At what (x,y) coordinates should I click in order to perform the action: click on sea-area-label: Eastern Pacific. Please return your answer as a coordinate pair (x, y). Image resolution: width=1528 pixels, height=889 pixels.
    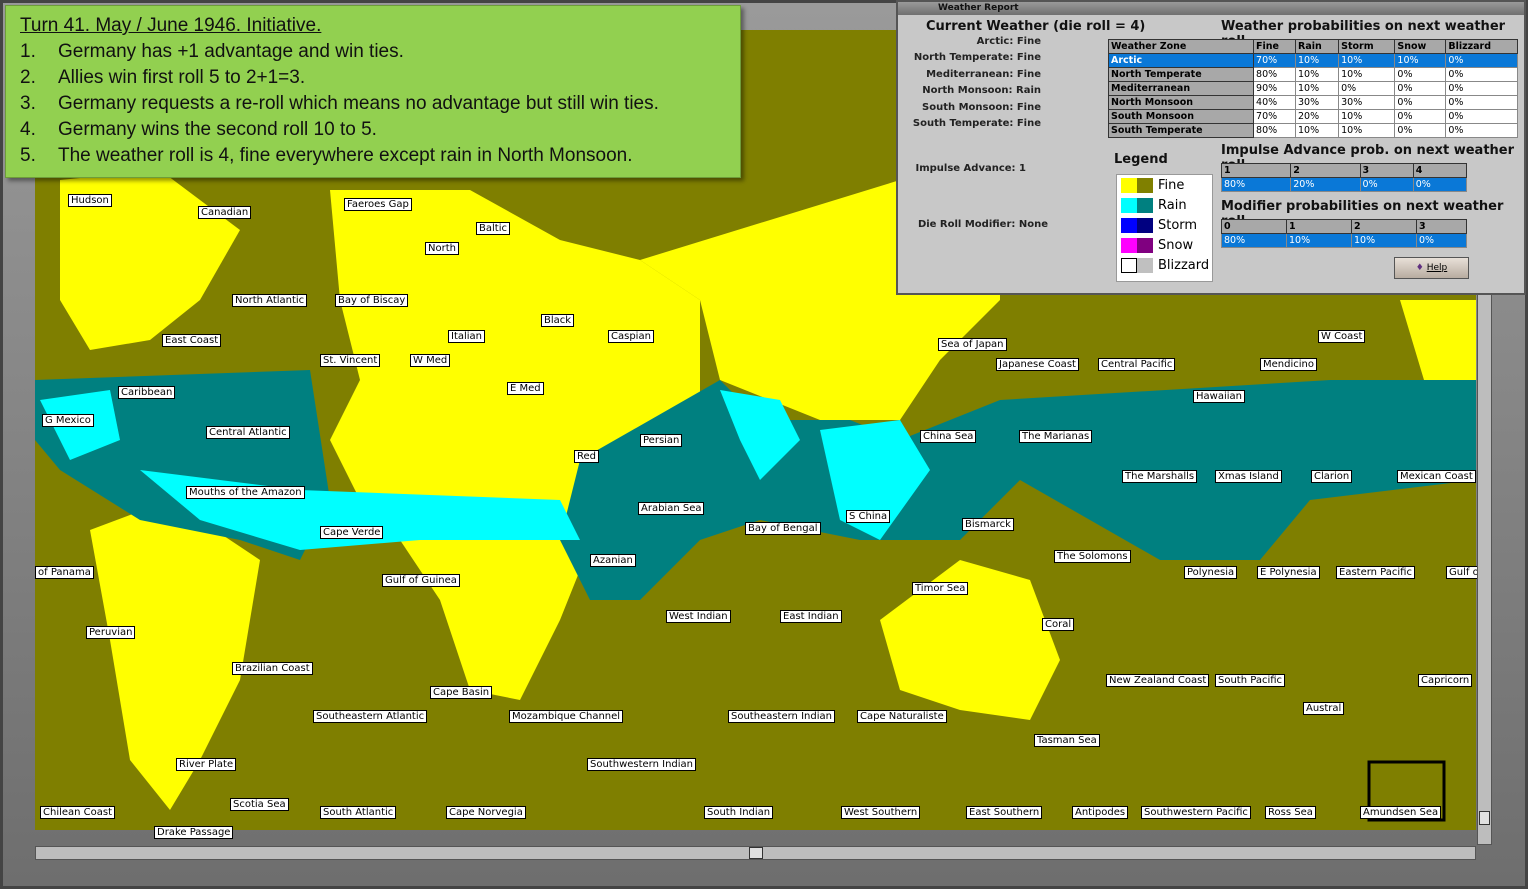
    Looking at the image, I should click on (1375, 572).